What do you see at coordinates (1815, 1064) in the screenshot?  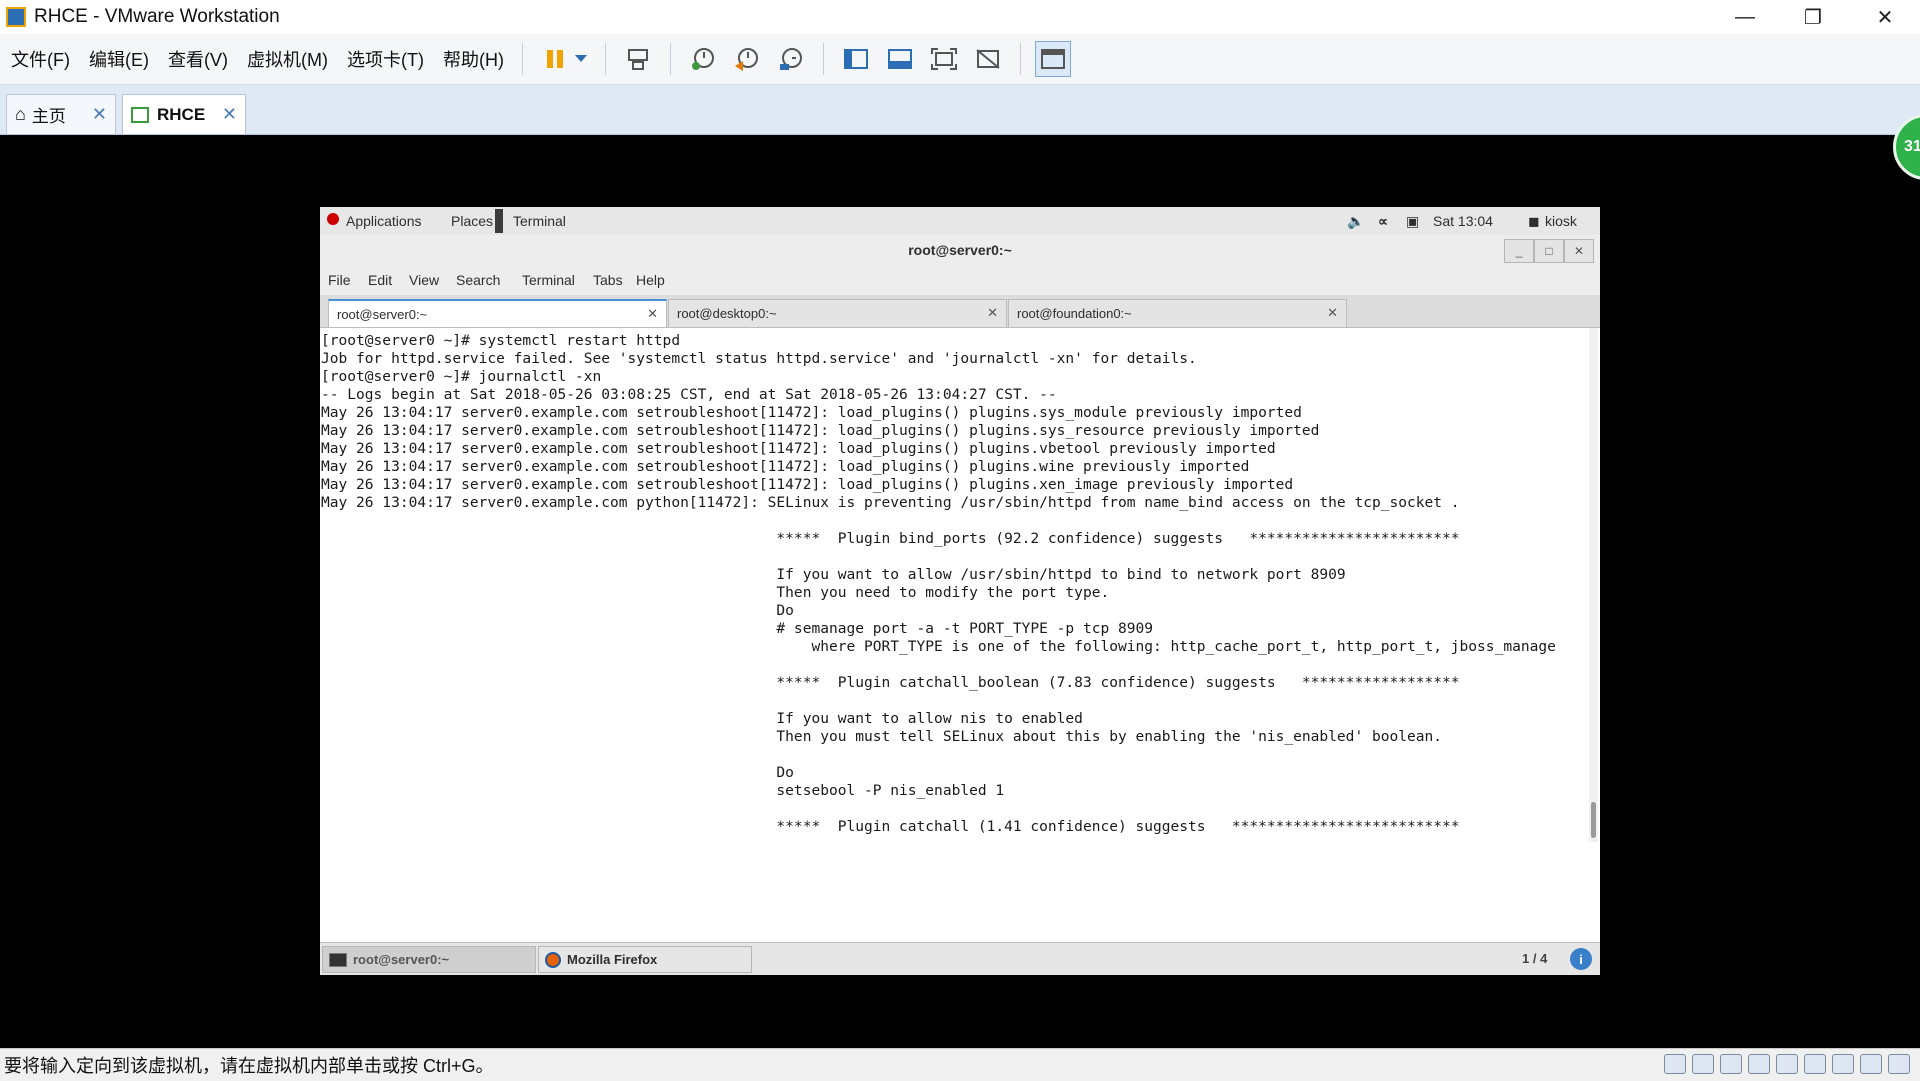 I see `sound-icon` at bounding box center [1815, 1064].